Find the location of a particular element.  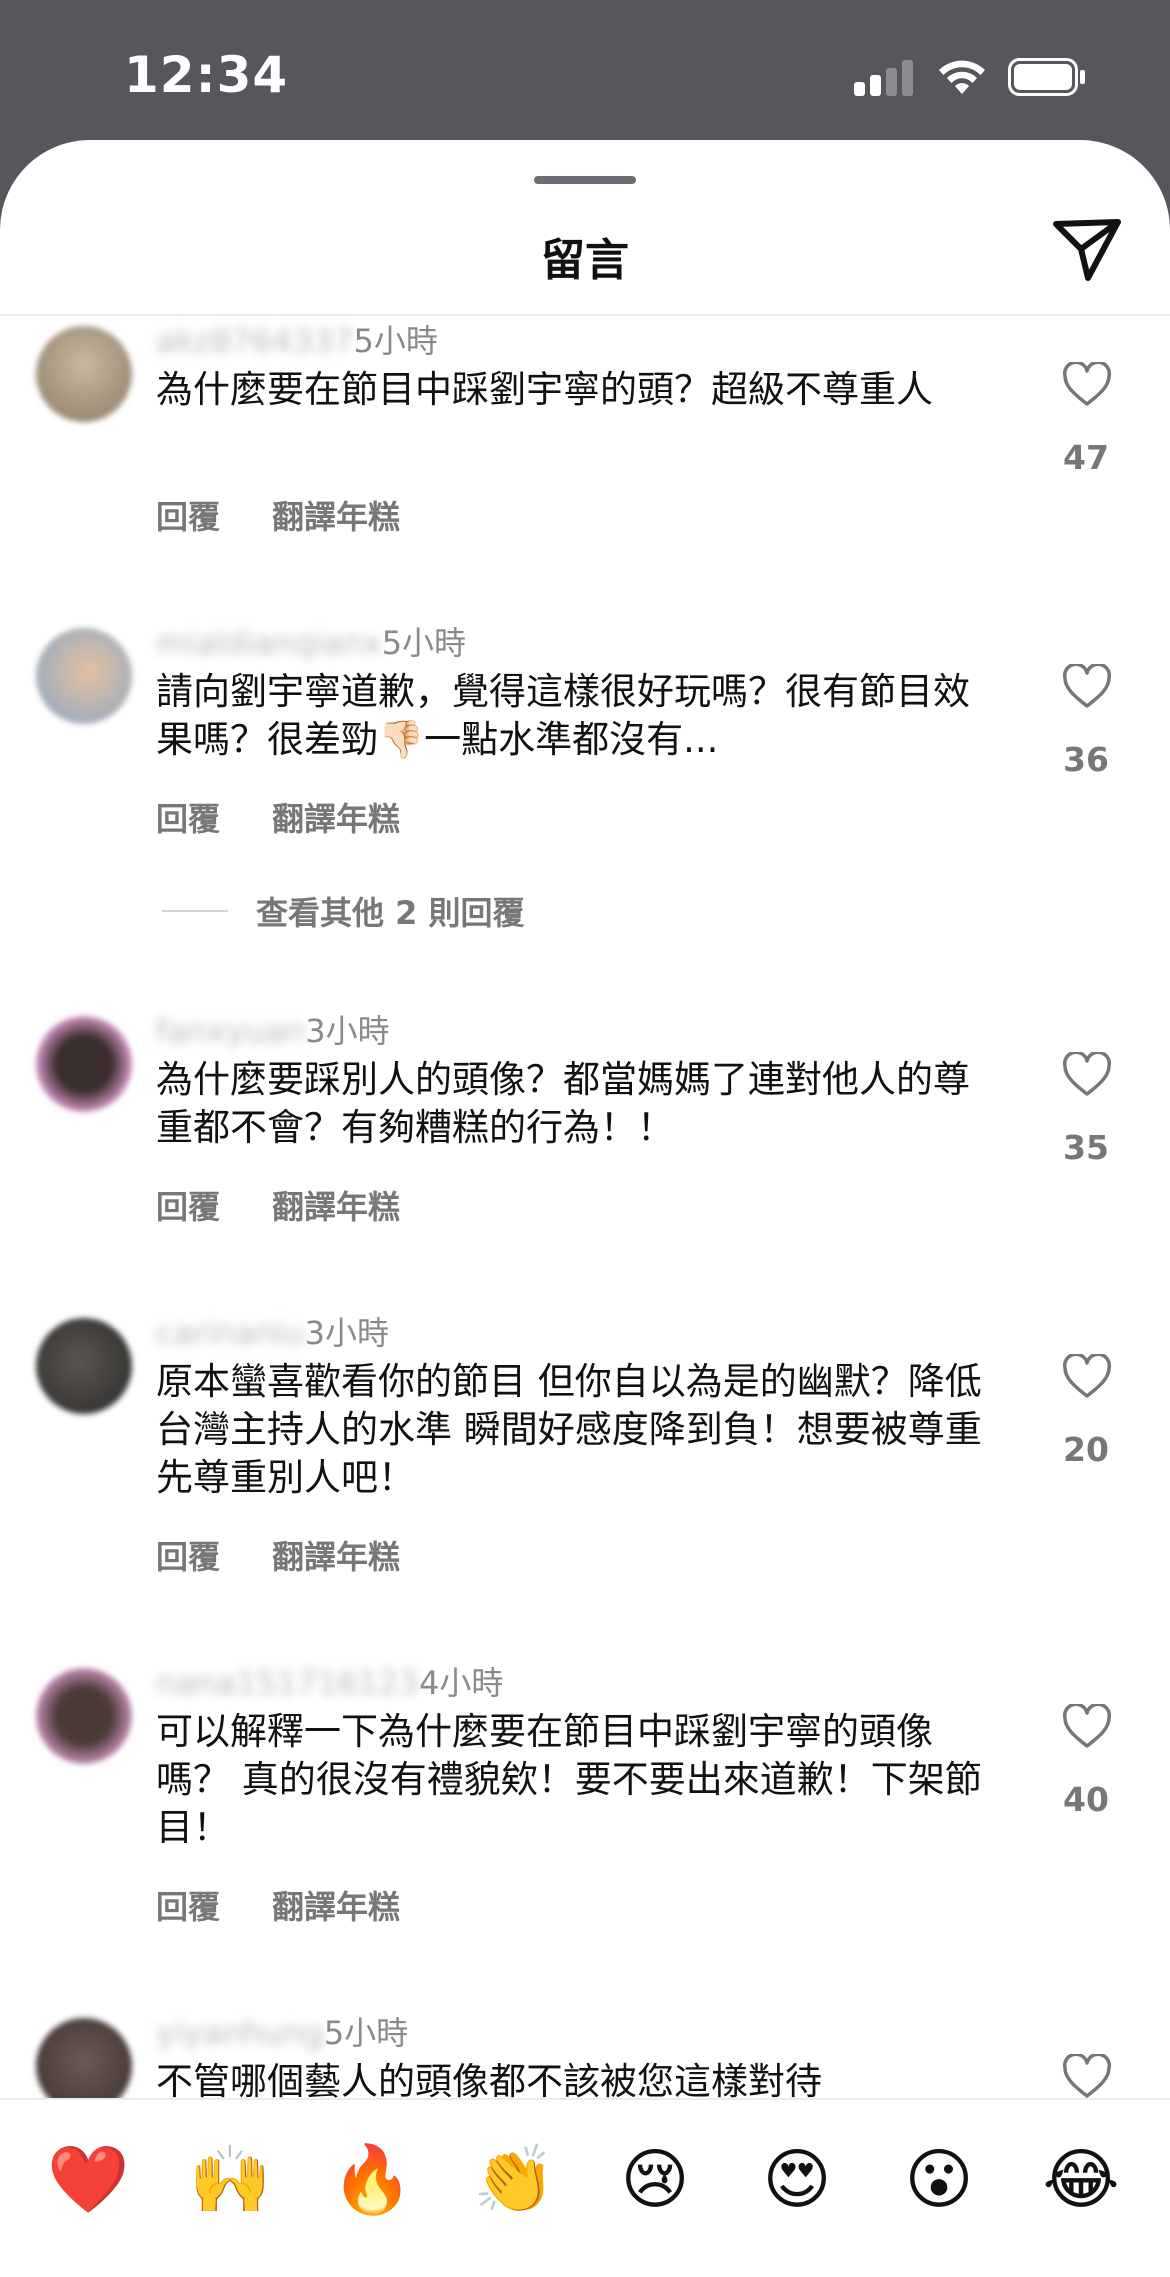

emoji-clapping: 👏 is located at coordinates (514, 2180).